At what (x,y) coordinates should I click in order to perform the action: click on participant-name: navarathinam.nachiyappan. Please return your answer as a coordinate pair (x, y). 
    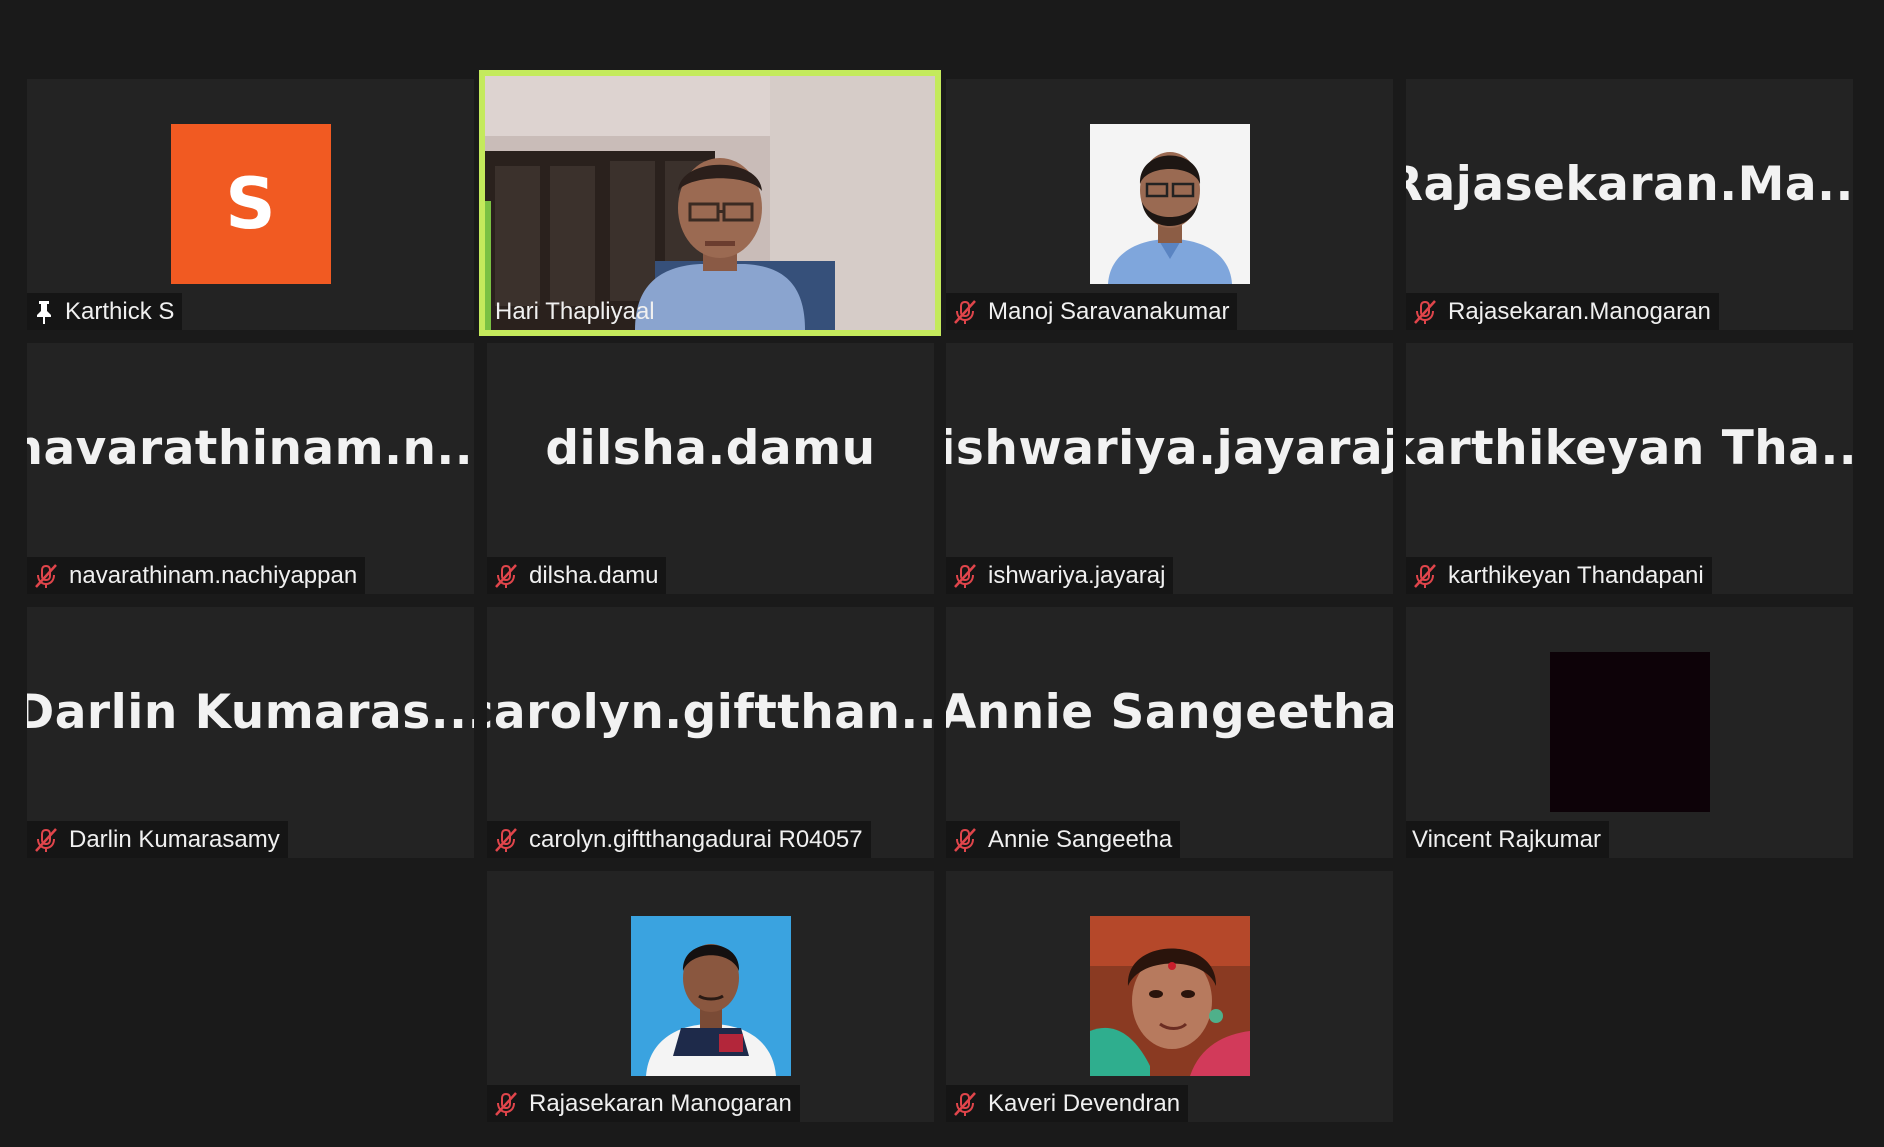
    Looking at the image, I should click on (213, 575).